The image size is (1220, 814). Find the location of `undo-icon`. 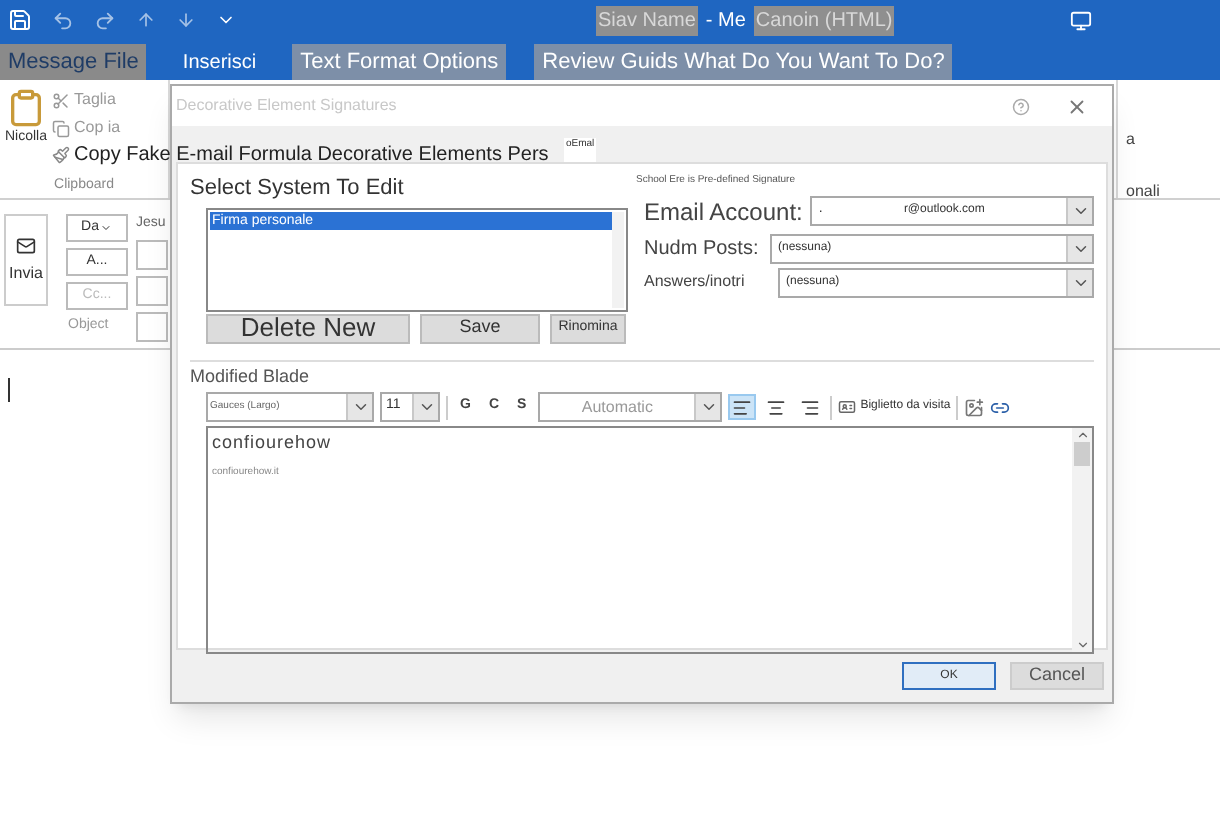

undo-icon is located at coordinates (63, 20).